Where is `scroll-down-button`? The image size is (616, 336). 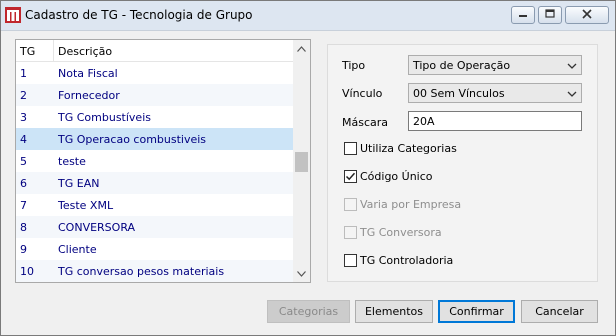
scroll-down-button is located at coordinates (301, 273).